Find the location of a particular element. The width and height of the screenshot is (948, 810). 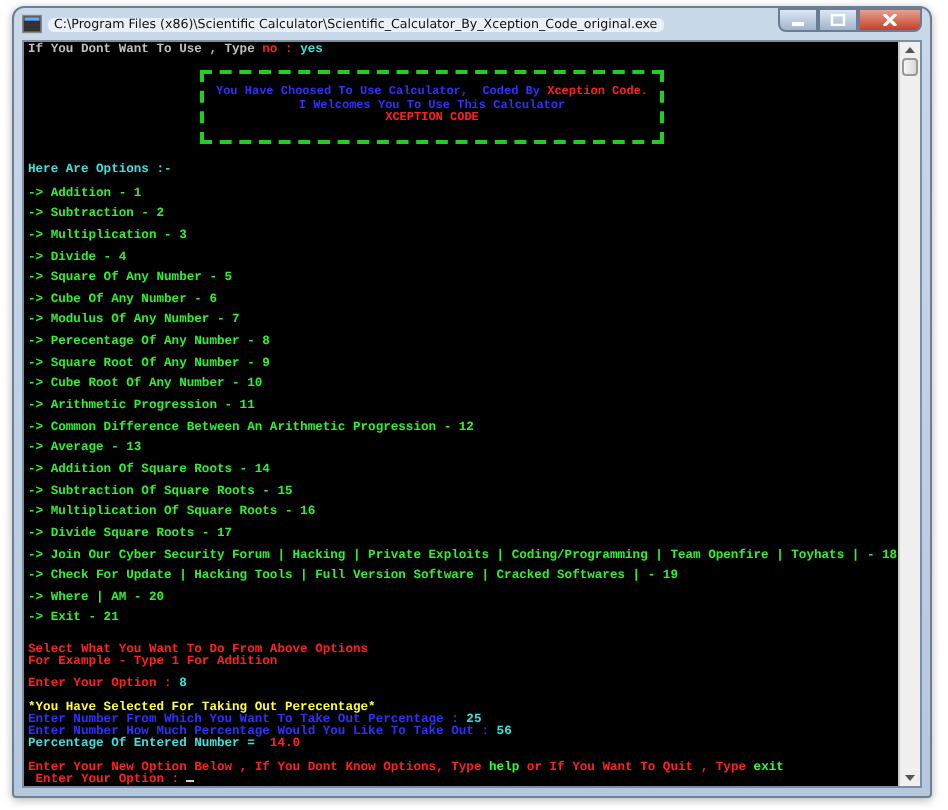

text-cursor is located at coordinates (190, 781).